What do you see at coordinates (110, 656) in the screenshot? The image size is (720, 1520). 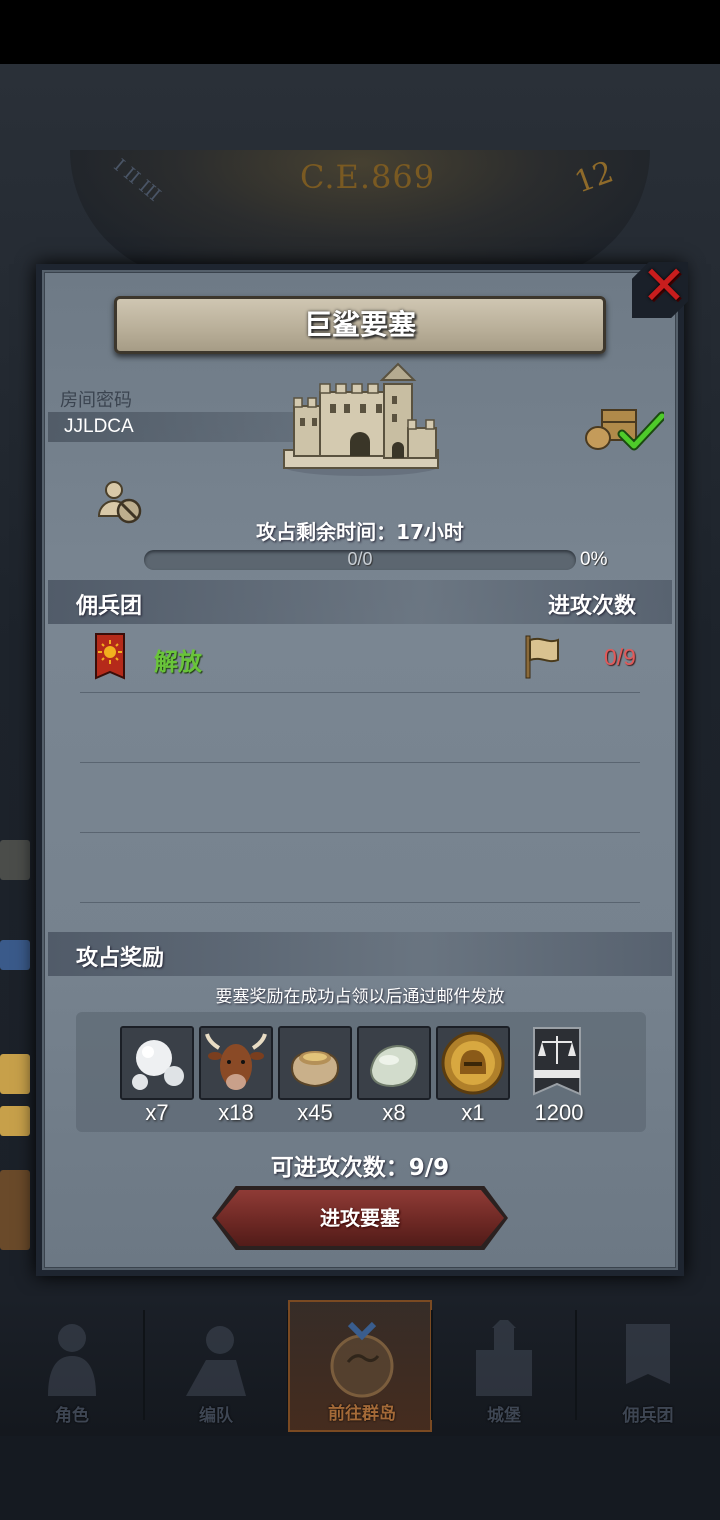 I see `sun-banner-icon` at bounding box center [110, 656].